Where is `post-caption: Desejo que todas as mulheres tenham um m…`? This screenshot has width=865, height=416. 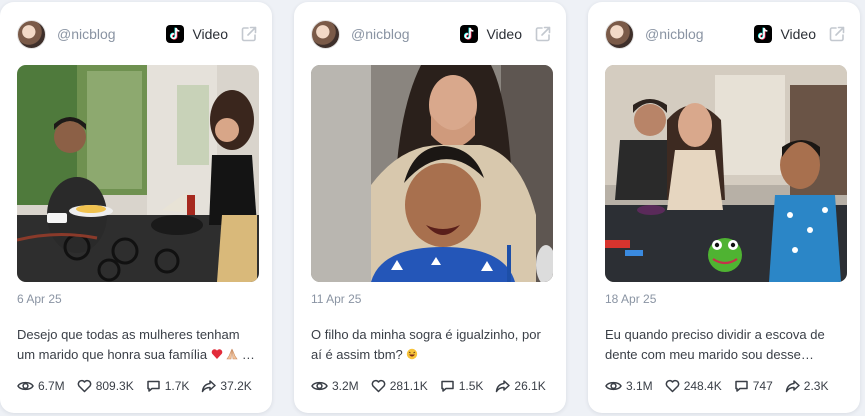
post-caption: Desejo que todas as mulheres tenham um m… is located at coordinates (136, 344).